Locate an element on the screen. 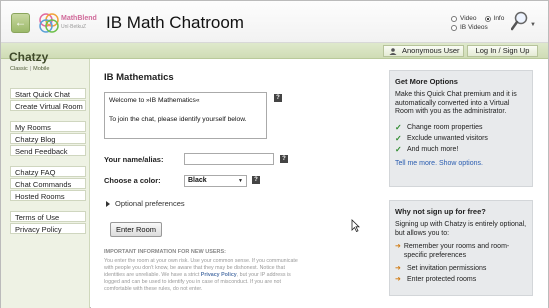 The height and width of the screenshot is (308, 549). radio-ib-videos: IB Videos is located at coordinates (469, 27).